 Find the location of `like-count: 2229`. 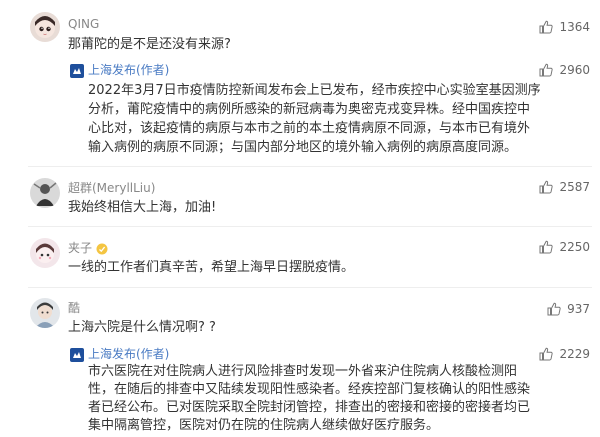

like-count: 2229 is located at coordinates (574, 354).